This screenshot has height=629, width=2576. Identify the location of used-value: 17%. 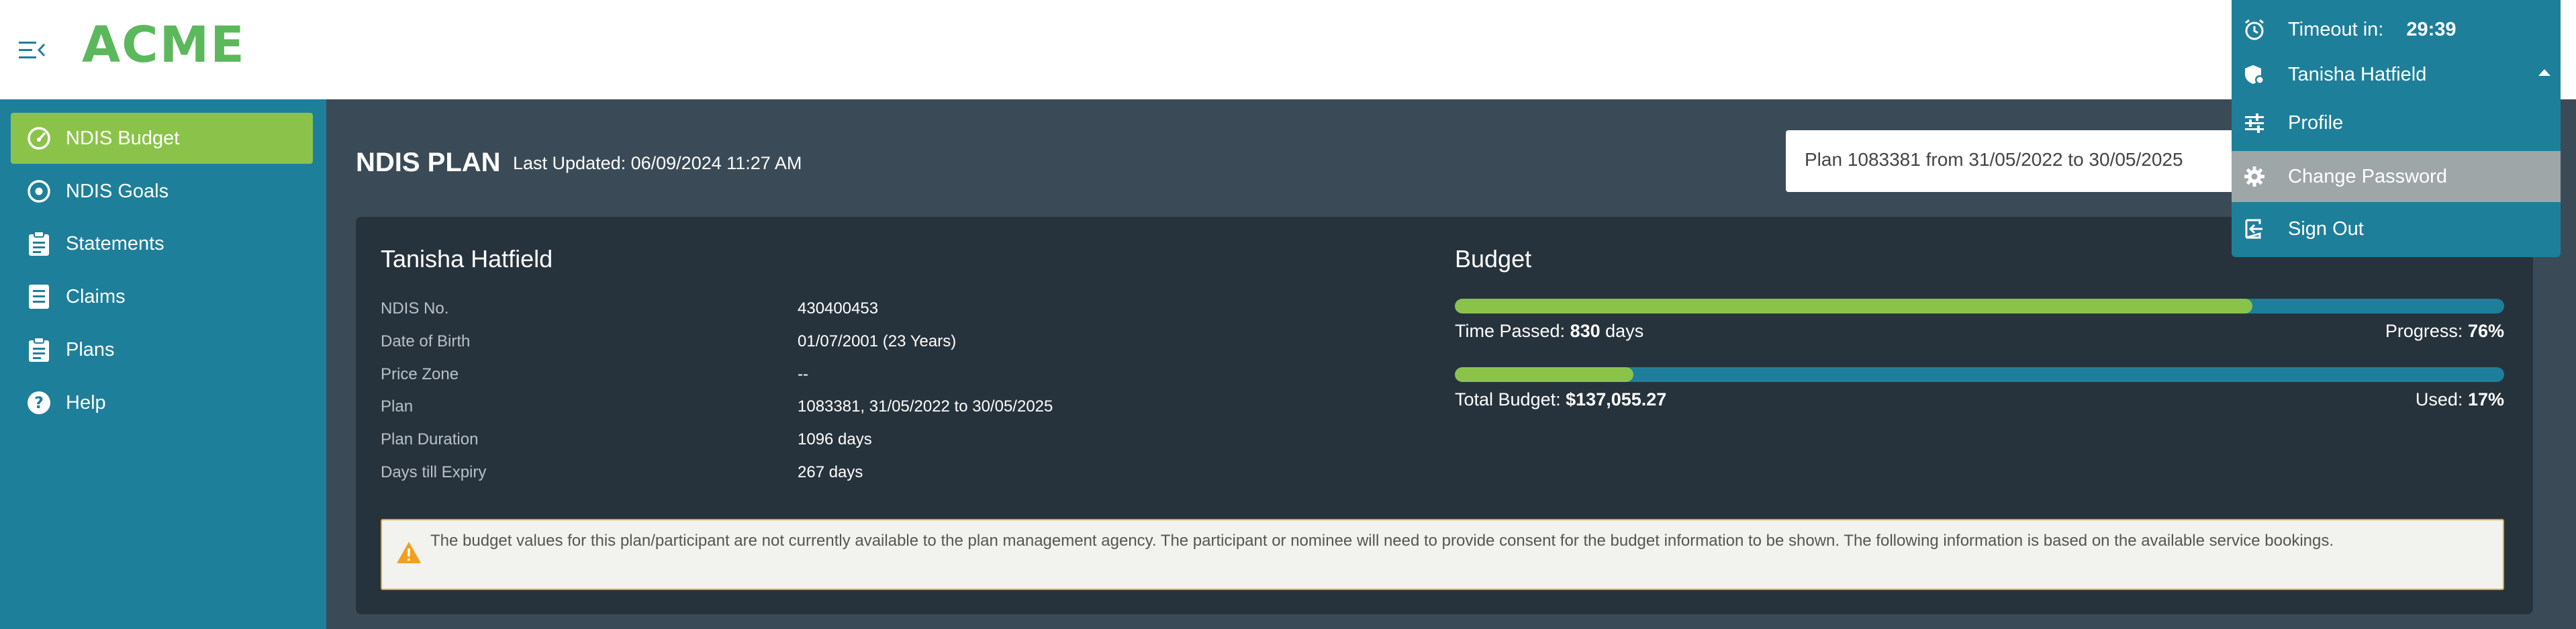
(2485, 399).